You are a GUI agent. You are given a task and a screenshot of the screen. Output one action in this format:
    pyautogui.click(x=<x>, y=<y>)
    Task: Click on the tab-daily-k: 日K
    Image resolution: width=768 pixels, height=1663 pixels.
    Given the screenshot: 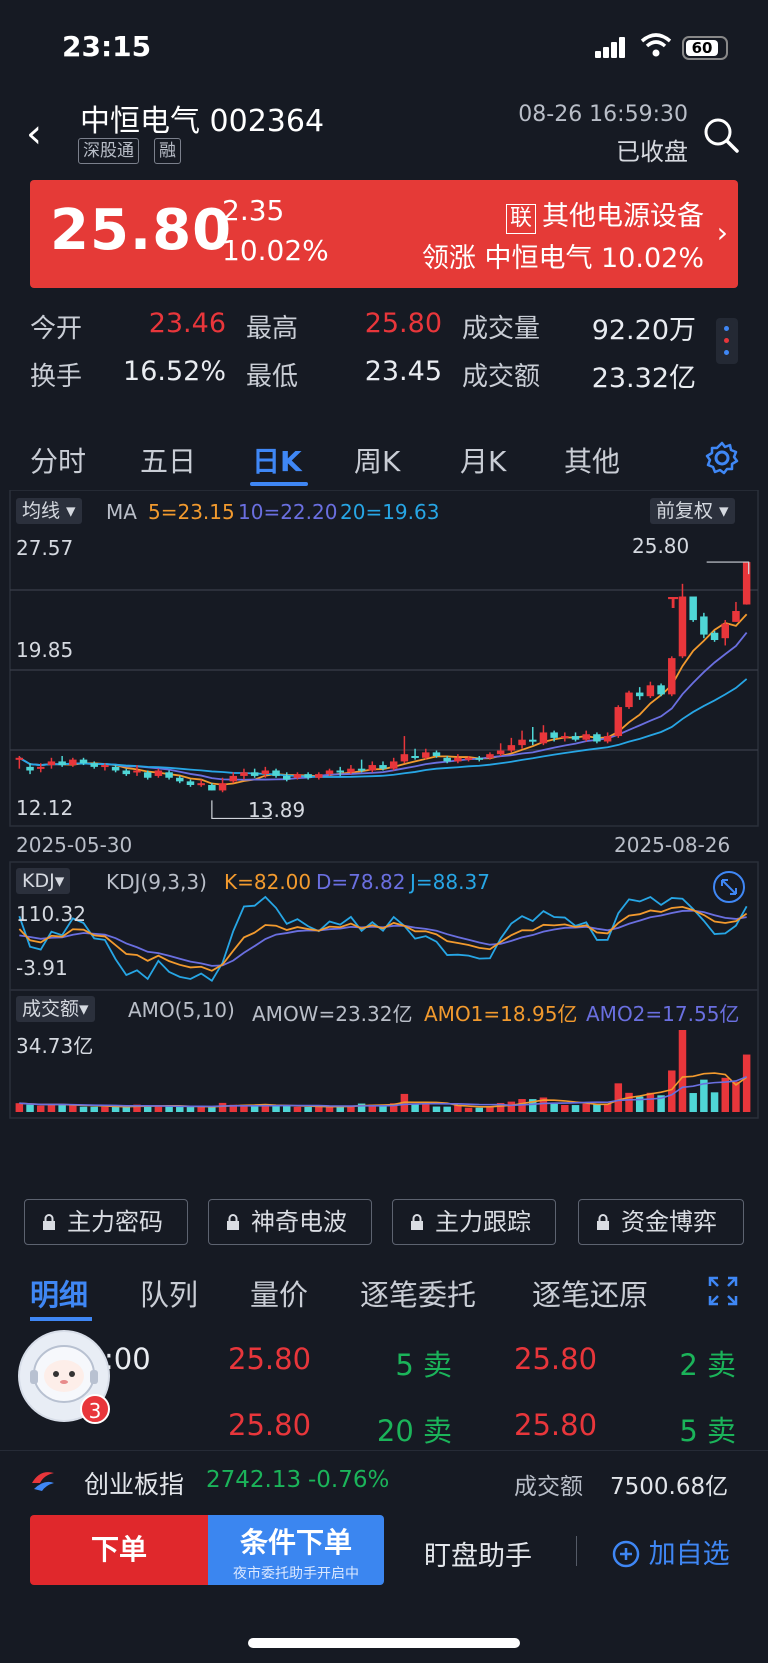 What is the action you would take?
    pyautogui.click(x=277, y=460)
    